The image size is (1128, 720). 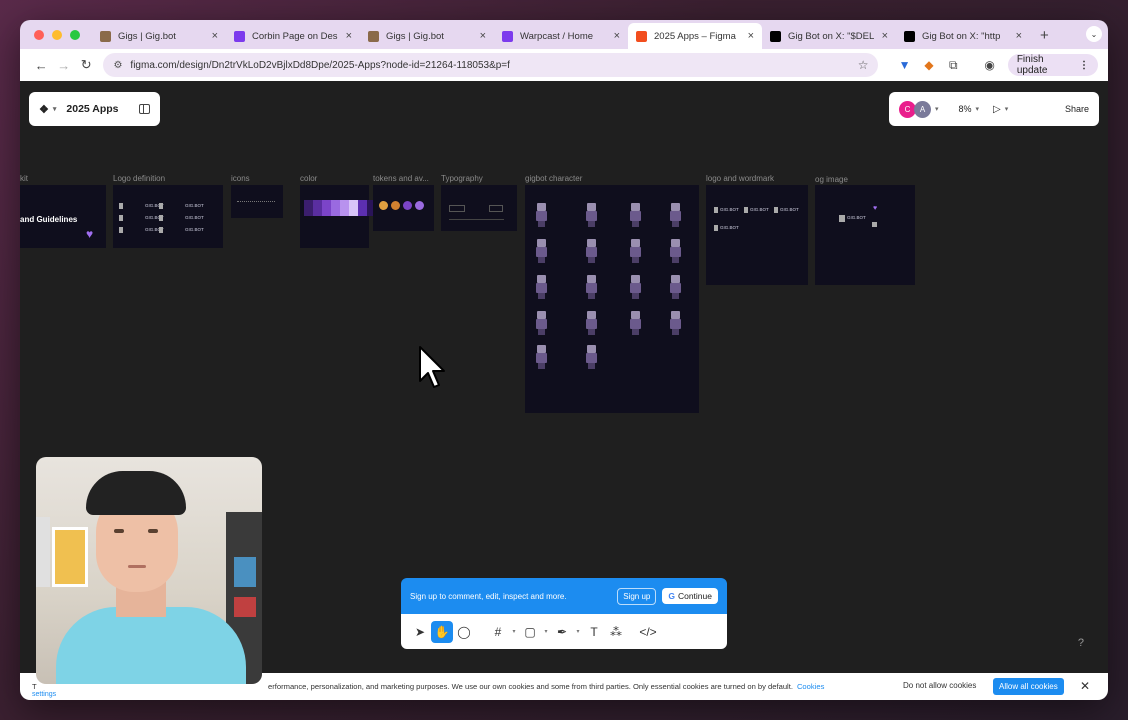 I want to click on webcam-overlay, so click(x=149, y=570).